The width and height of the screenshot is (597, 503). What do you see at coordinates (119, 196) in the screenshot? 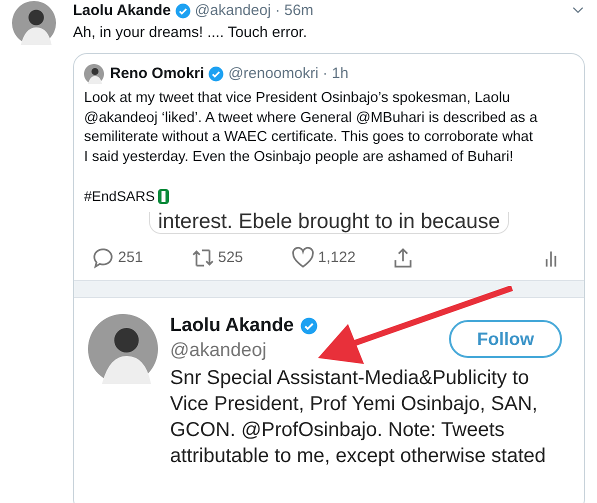
I see `hashtag: #EndSARS` at bounding box center [119, 196].